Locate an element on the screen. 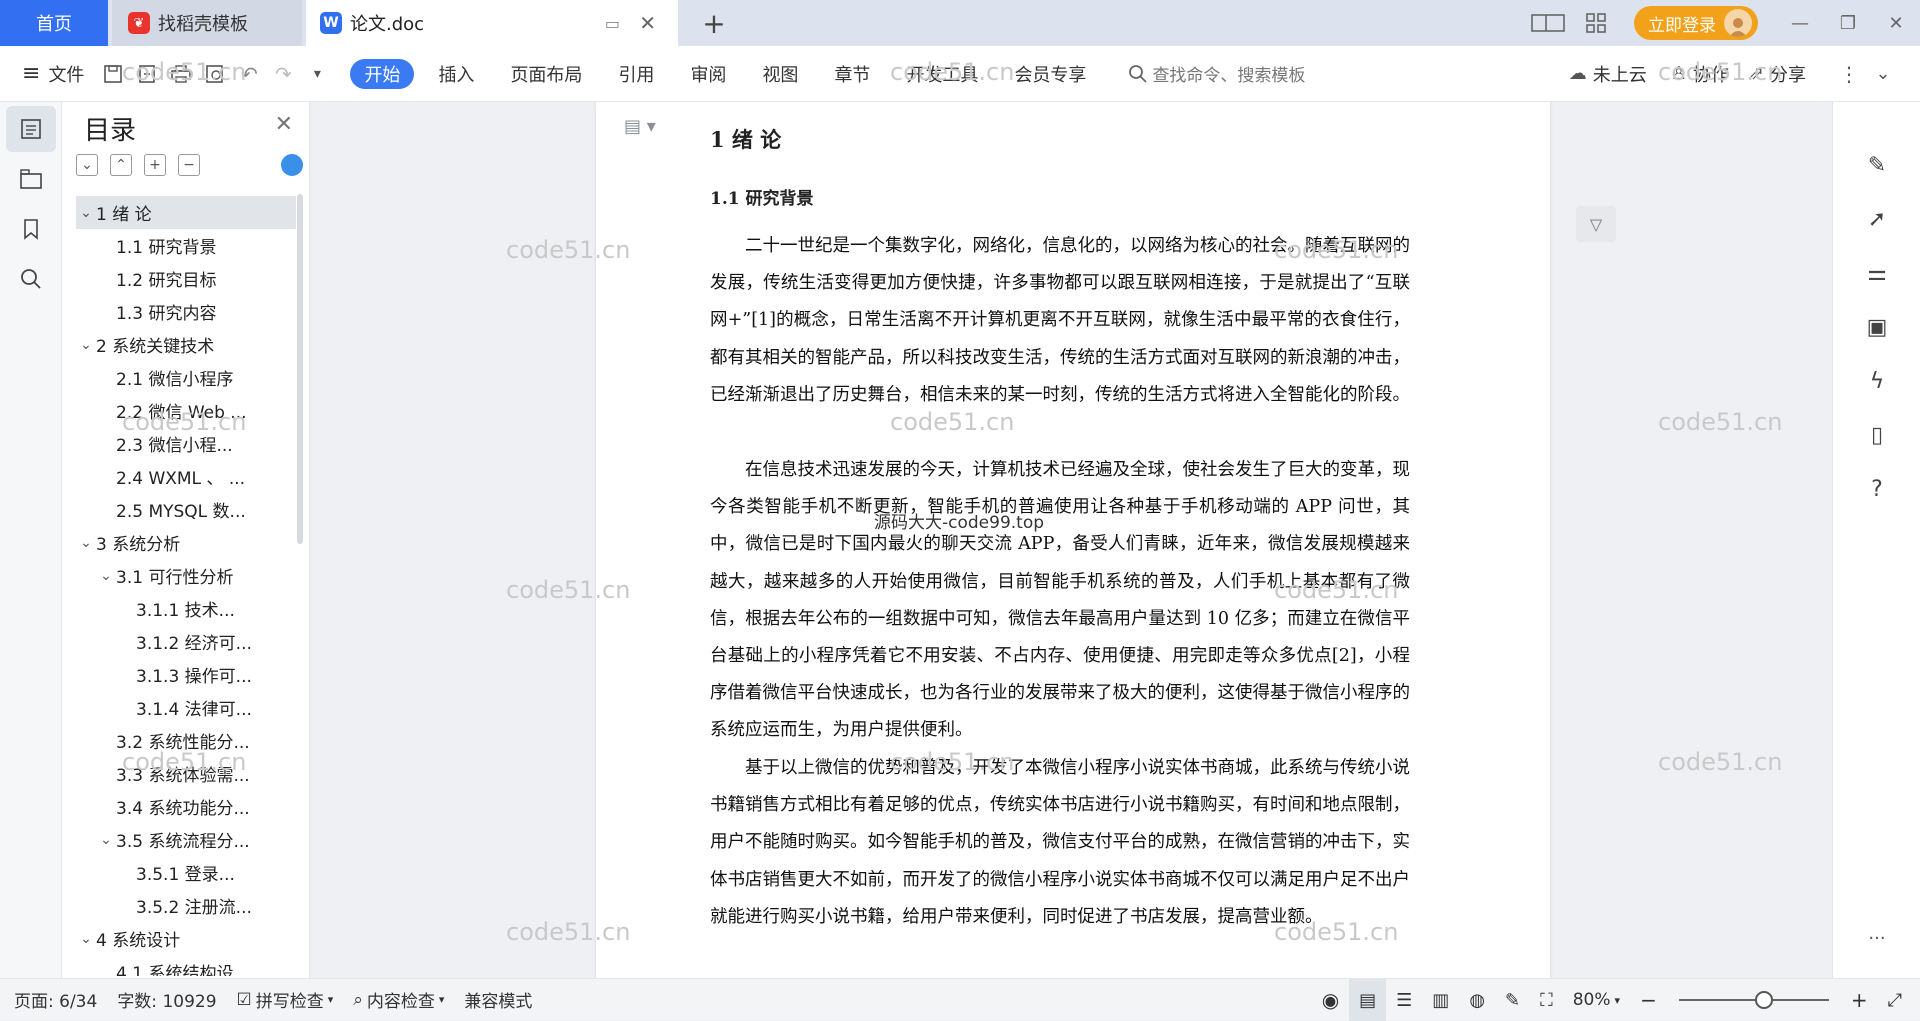 The height and width of the screenshot is (1021, 1920). select-tool-button: ➚ is located at coordinates (1876, 219).